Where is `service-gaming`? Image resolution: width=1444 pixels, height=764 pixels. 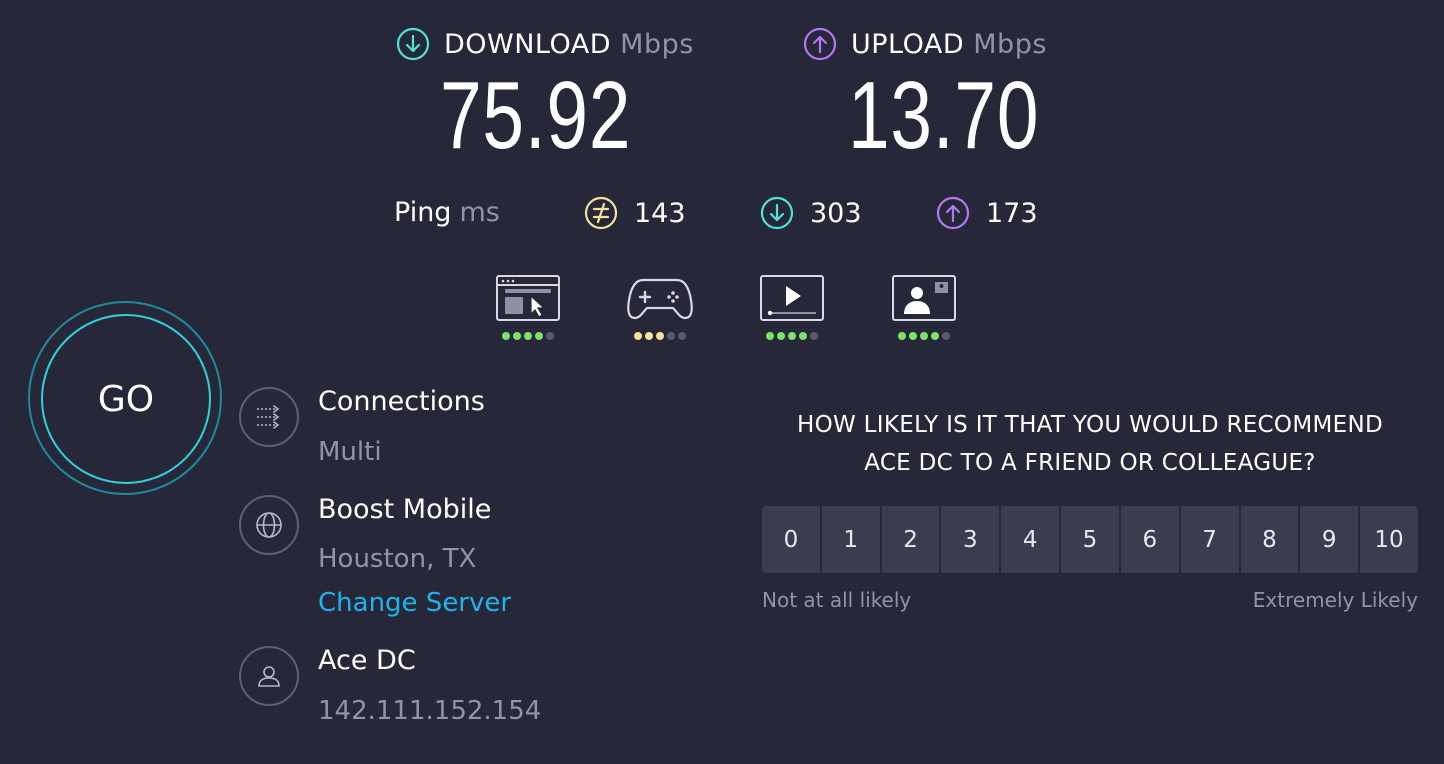
service-gaming is located at coordinates (660, 307).